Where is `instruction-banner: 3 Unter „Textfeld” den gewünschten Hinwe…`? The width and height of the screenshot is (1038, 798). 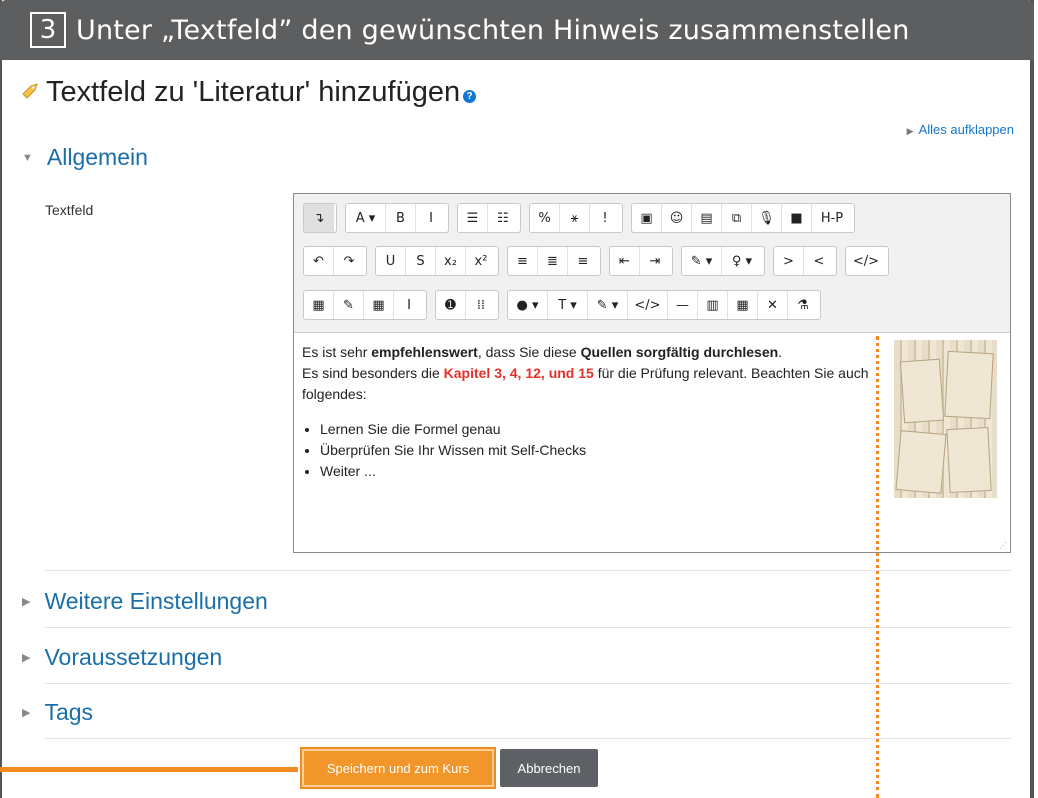
instruction-banner: 3 Unter „Textfeld” den gewünschten Hinwe… is located at coordinates (517, 30).